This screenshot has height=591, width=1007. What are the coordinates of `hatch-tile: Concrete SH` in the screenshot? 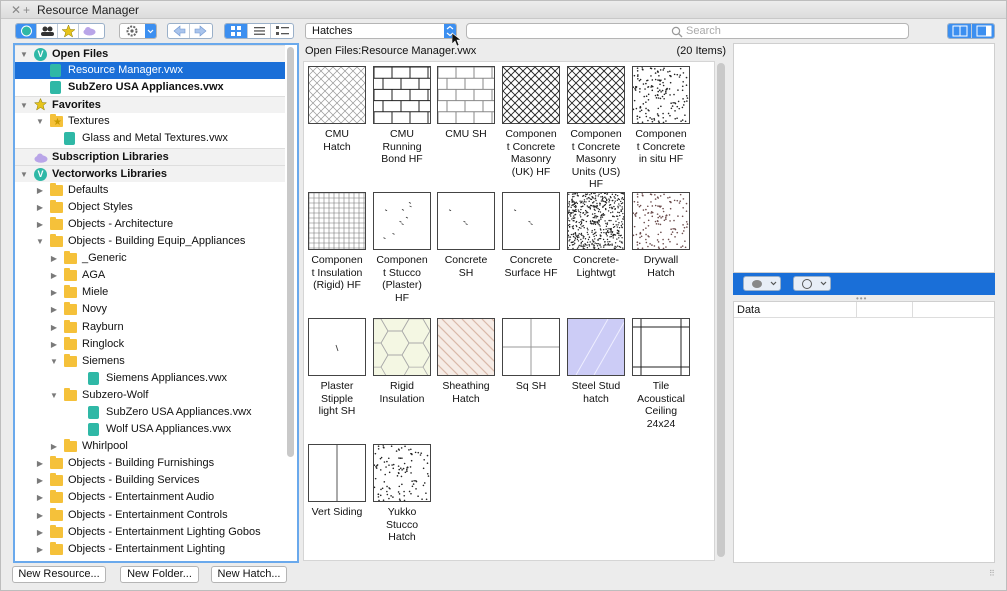 It's located at (466, 235).